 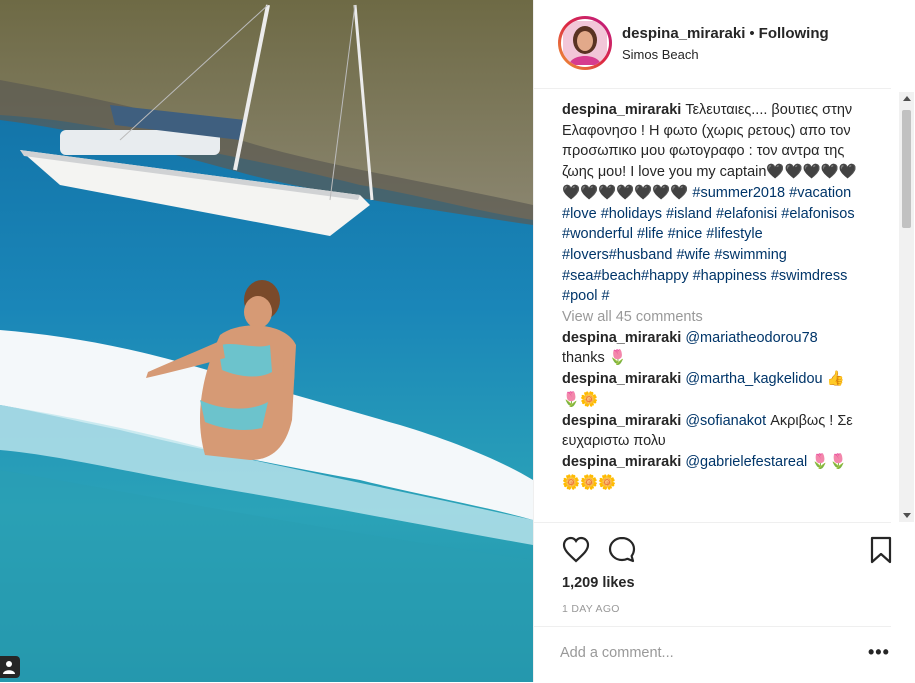 I want to click on comment-input, so click(x=695, y=653).